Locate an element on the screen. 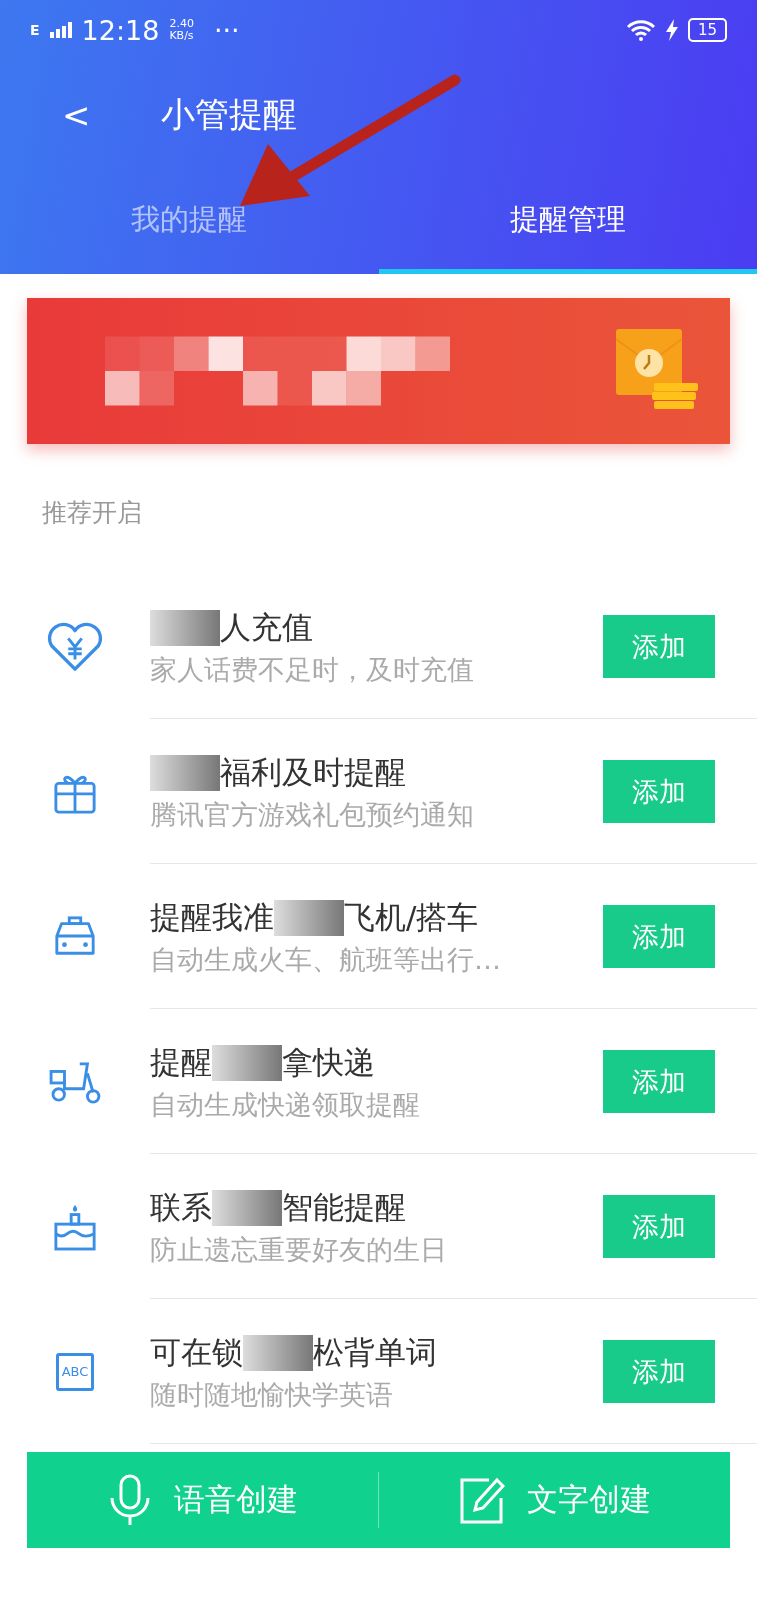  clock: 12:18 is located at coordinates (120, 30).